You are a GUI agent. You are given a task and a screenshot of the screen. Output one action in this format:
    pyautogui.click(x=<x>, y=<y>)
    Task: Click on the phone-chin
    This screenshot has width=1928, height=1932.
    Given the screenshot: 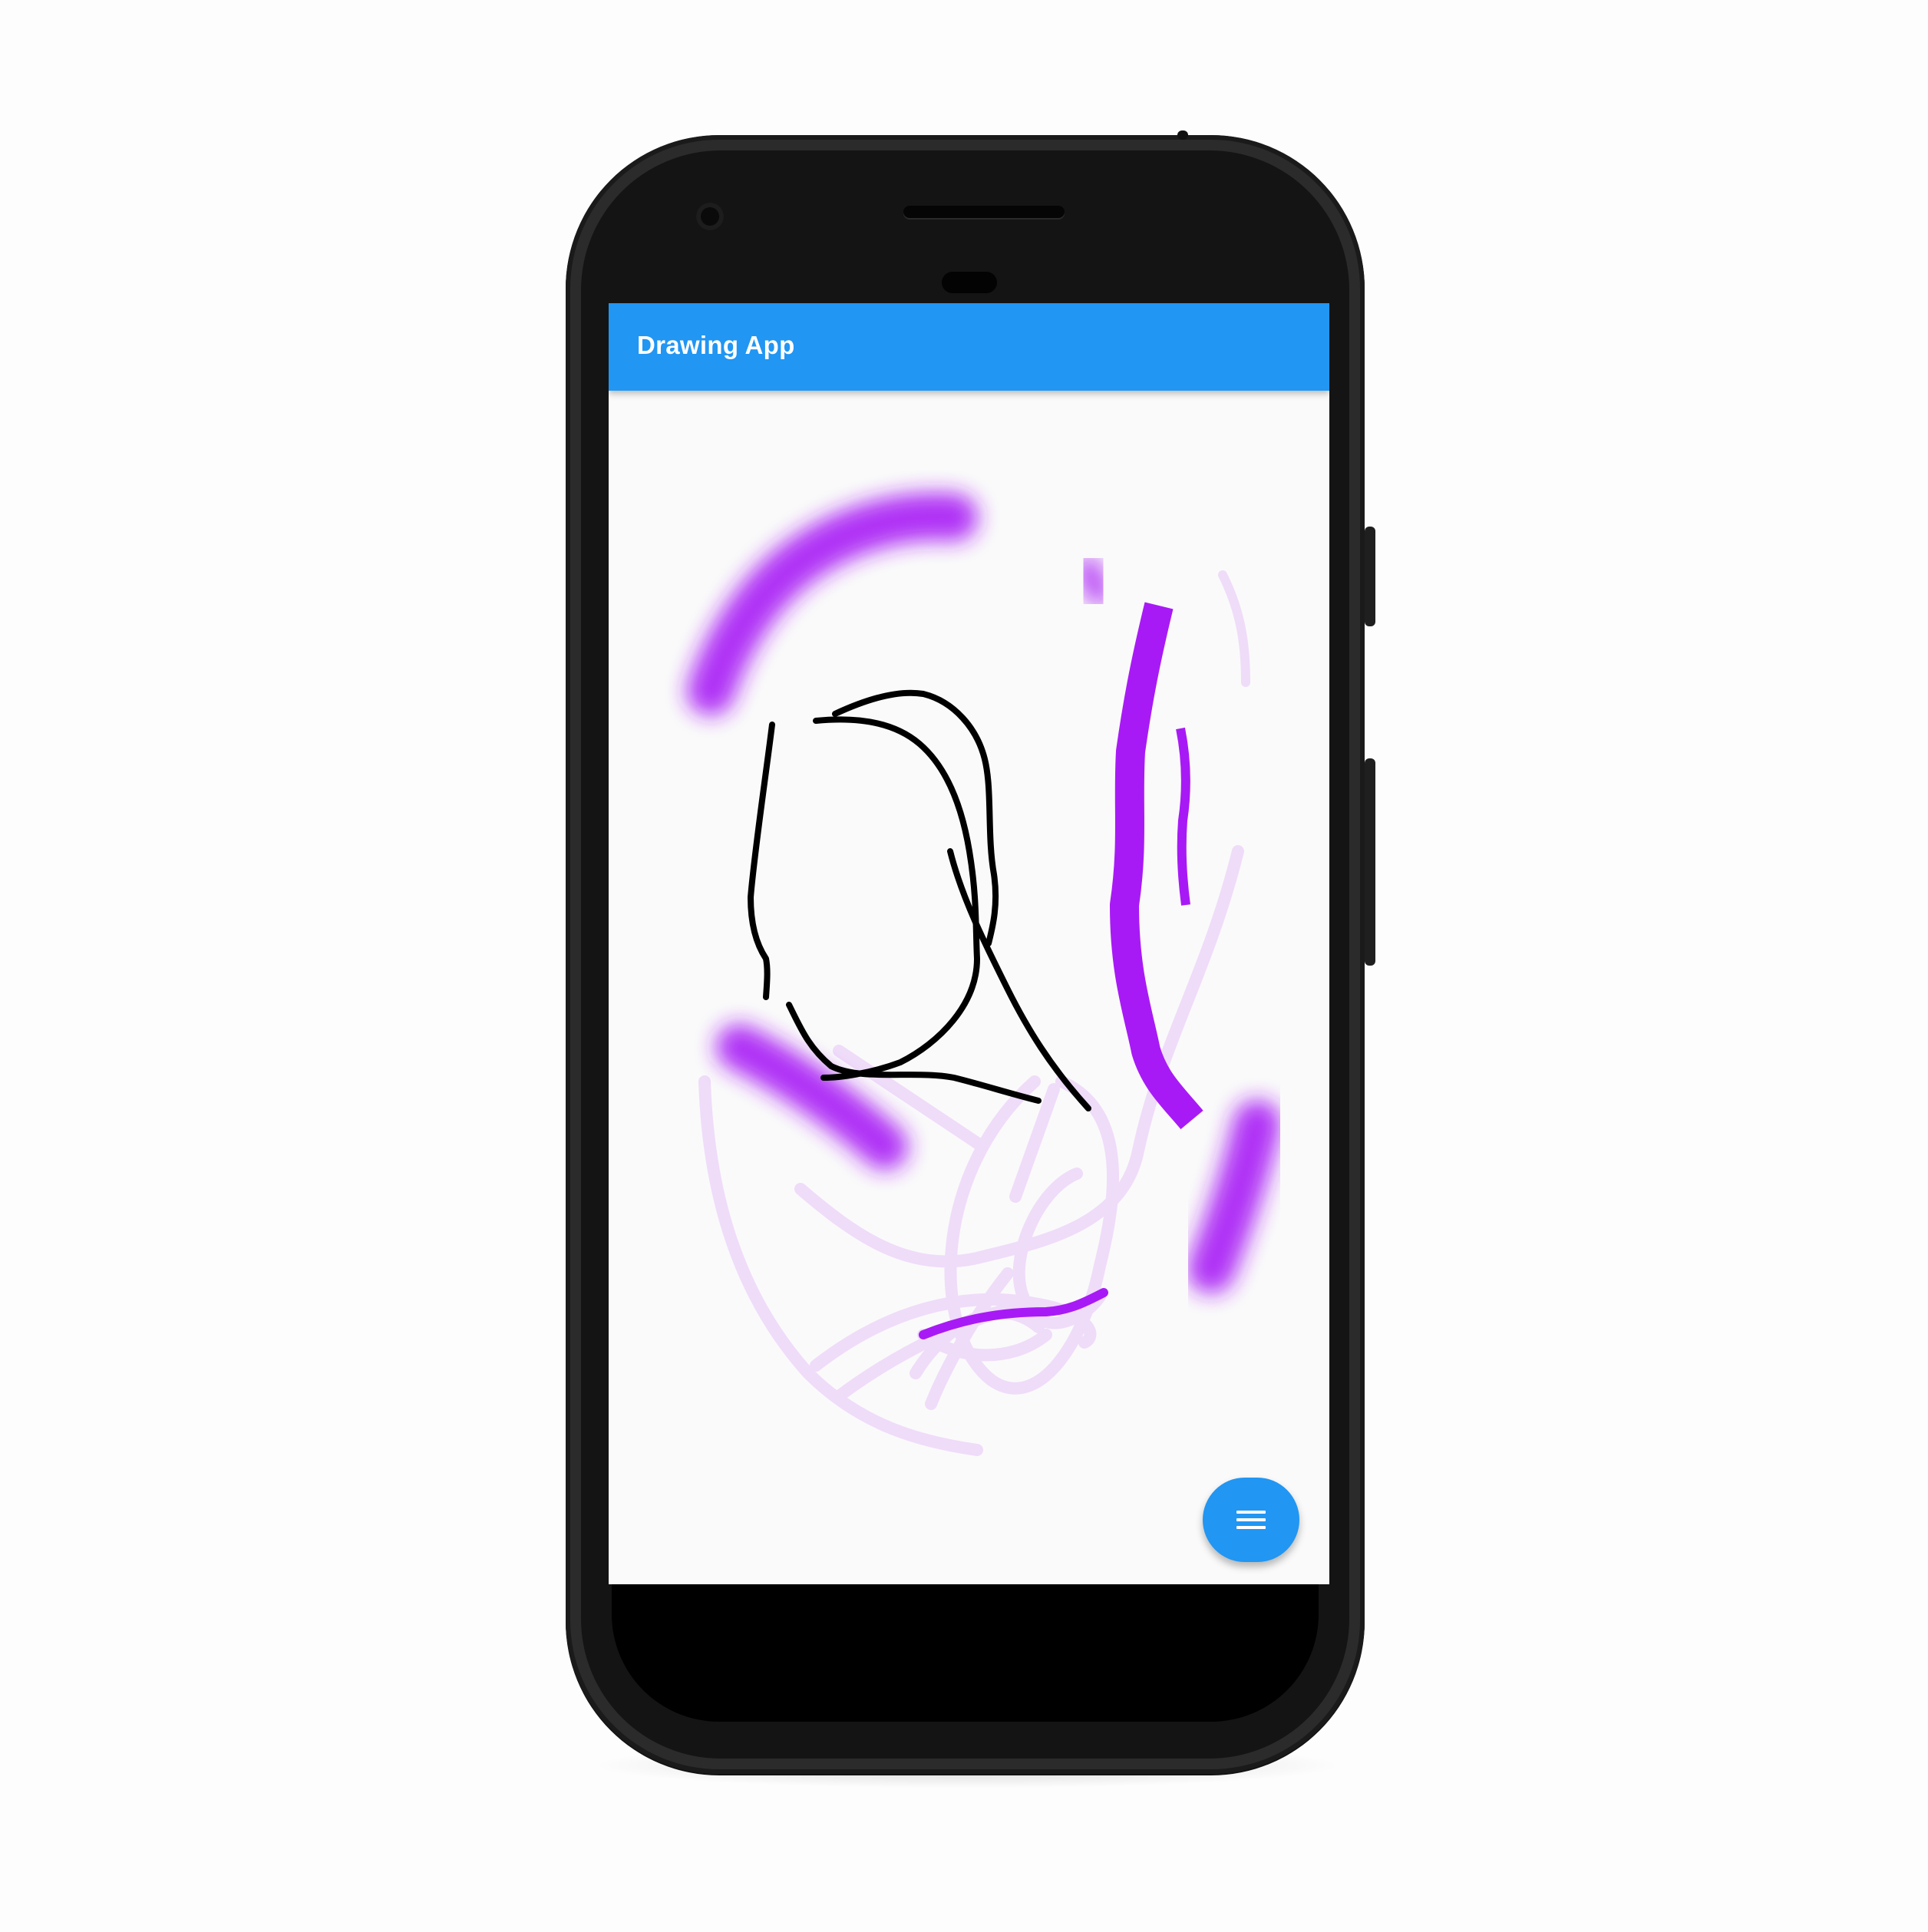 What is the action you would take?
    pyautogui.click(x=966, y=1645)
    